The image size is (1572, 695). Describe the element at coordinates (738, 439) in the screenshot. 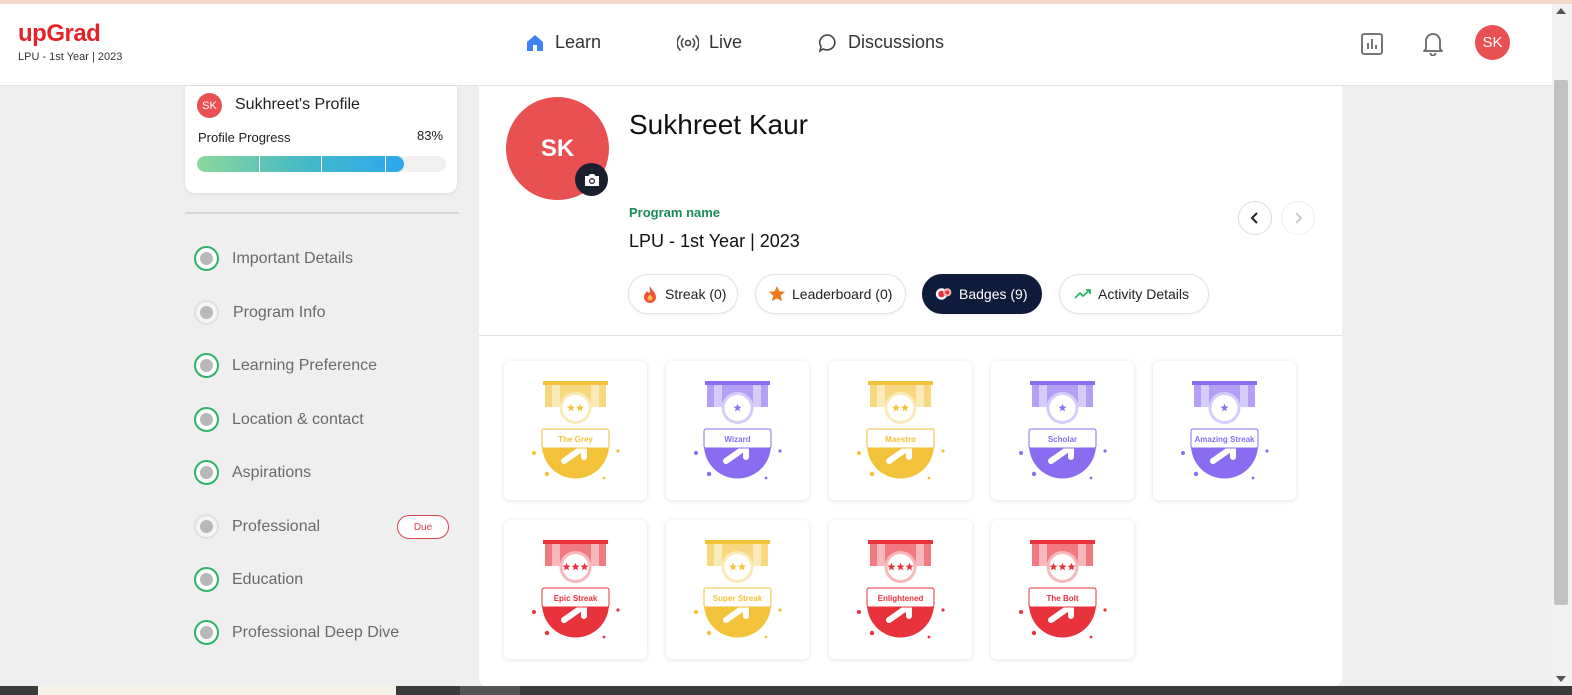

I see `badge-label: Wizard` at that location.